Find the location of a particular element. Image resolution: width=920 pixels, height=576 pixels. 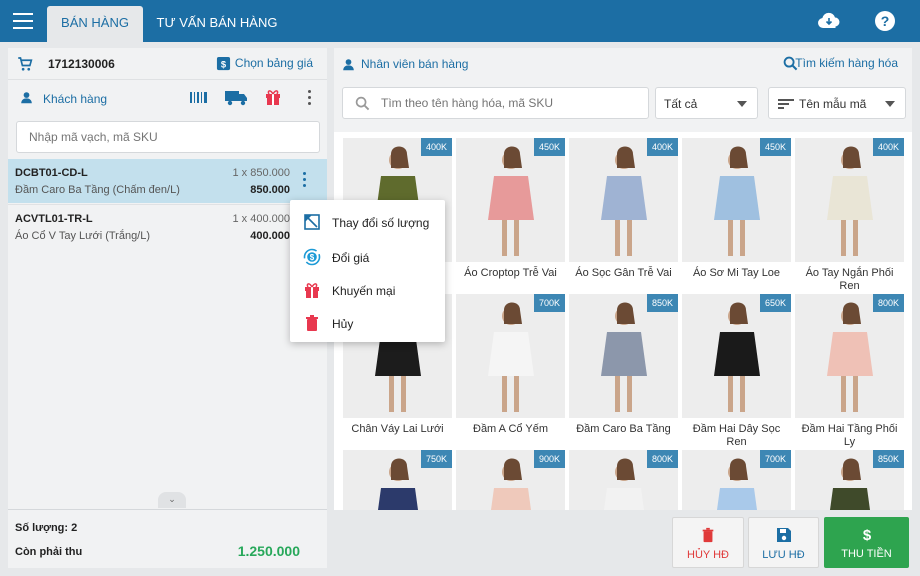

tab-sales-consulting: TƯ VẤN BÁN HÀNG is located at coordinates (217, 24).